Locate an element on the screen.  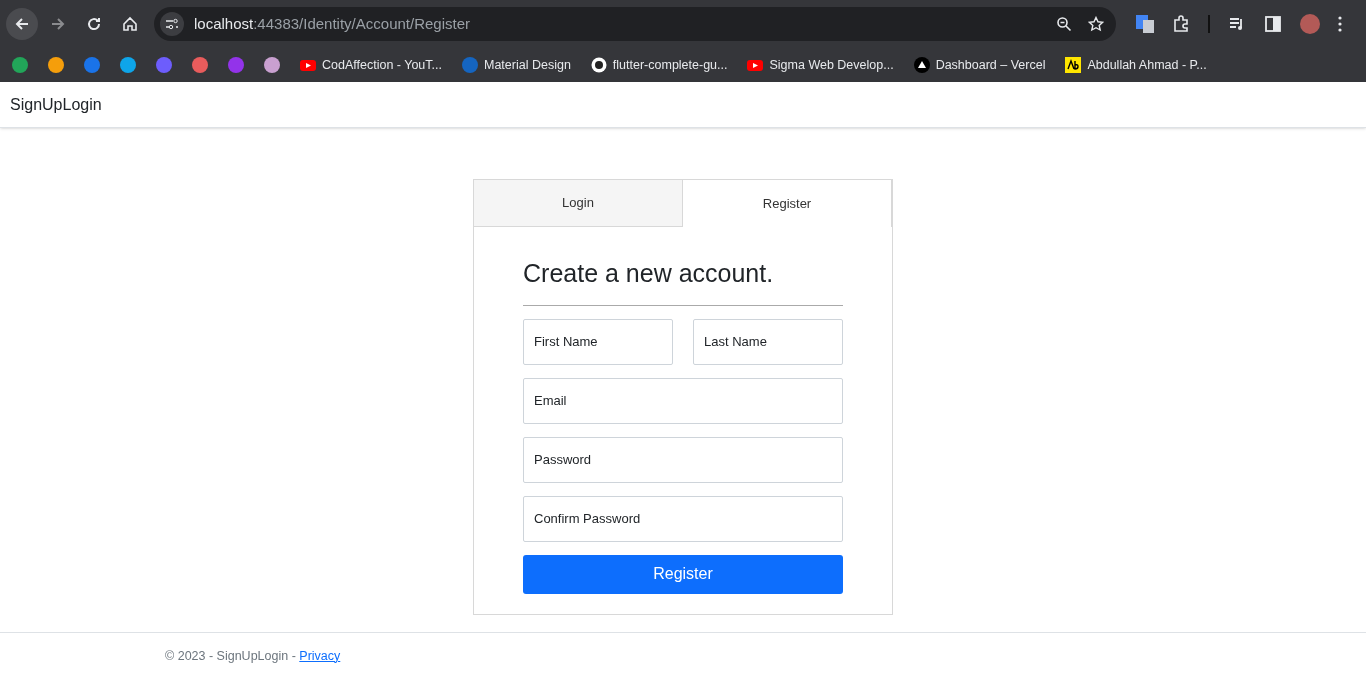
input-field: Email is located at coordinates (683, 400).